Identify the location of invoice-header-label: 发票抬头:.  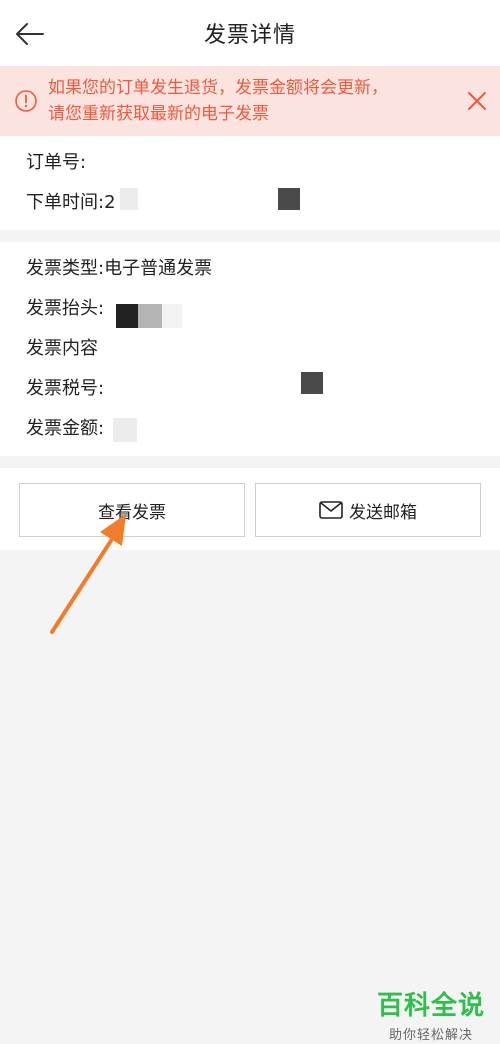
(65, 308).